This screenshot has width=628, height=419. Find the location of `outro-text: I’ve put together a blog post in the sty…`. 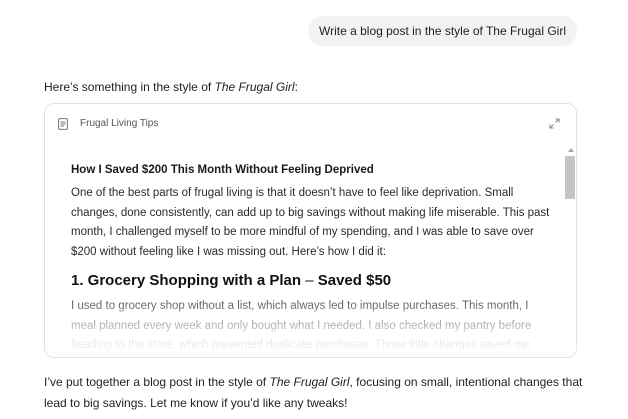

outro-text: I’ve put together a blog post in the sty… is located at coordinates (157, 382).